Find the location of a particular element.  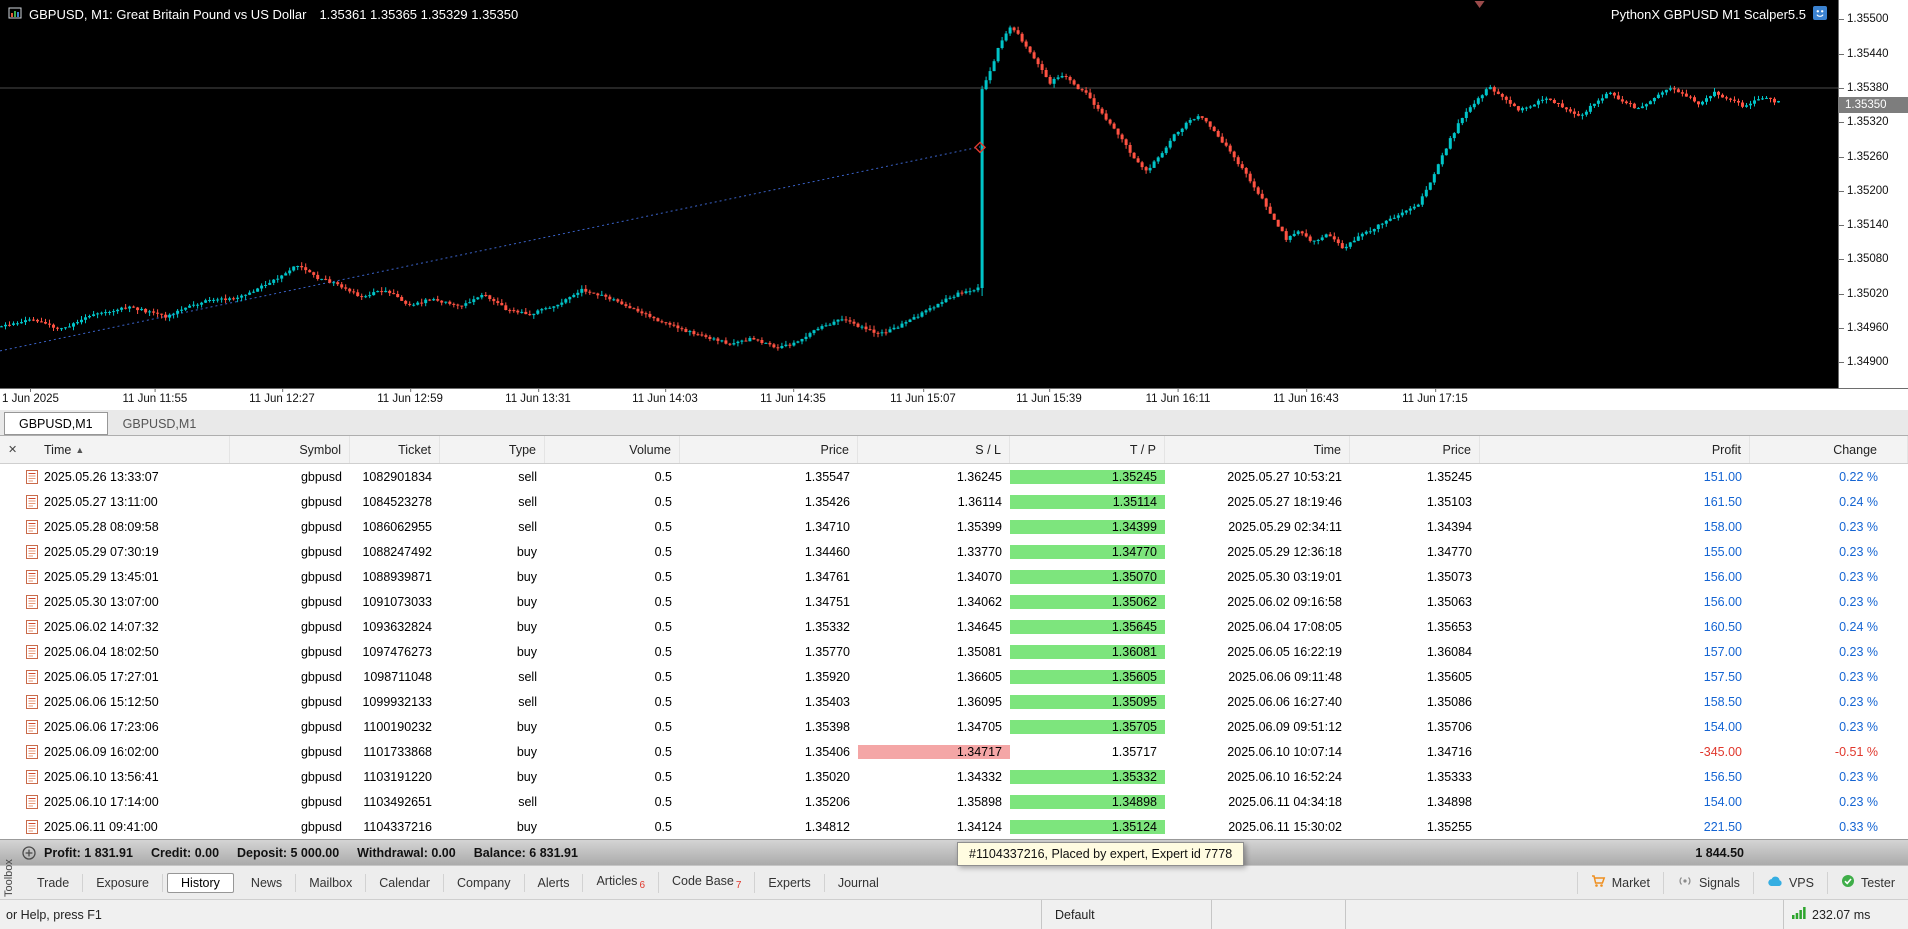

deal-icon is located at coordinates (22, 476).